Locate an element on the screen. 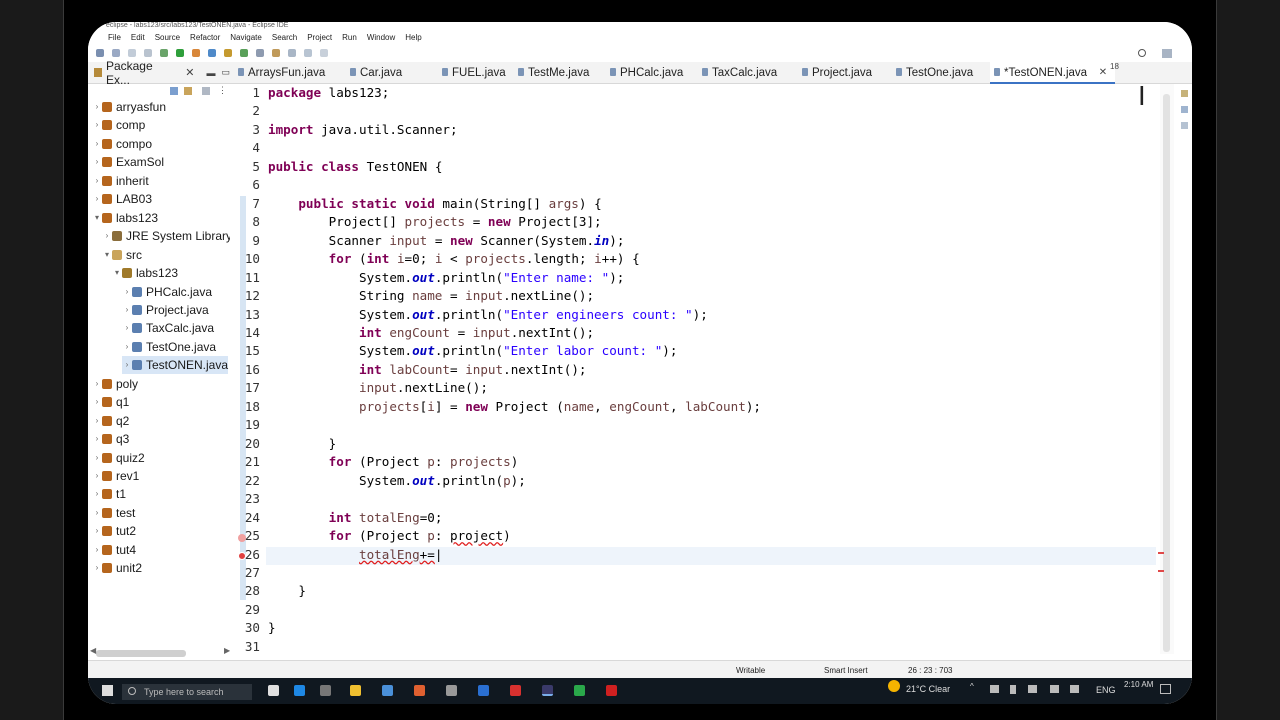  menu-edit: Edit is located at coordinates (138, 37).